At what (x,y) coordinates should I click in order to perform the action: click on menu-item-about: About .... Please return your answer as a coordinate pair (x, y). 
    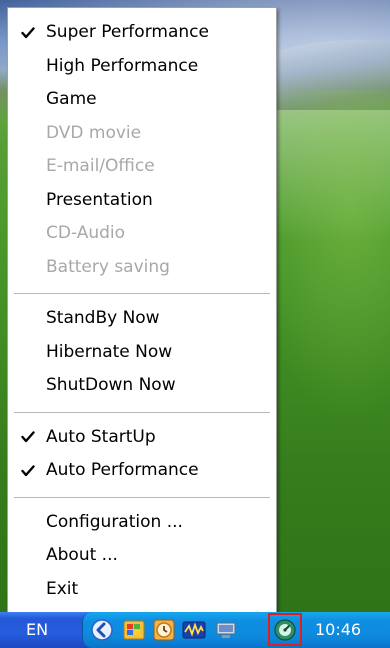
    Looking at the image, I should click on (142, 556).